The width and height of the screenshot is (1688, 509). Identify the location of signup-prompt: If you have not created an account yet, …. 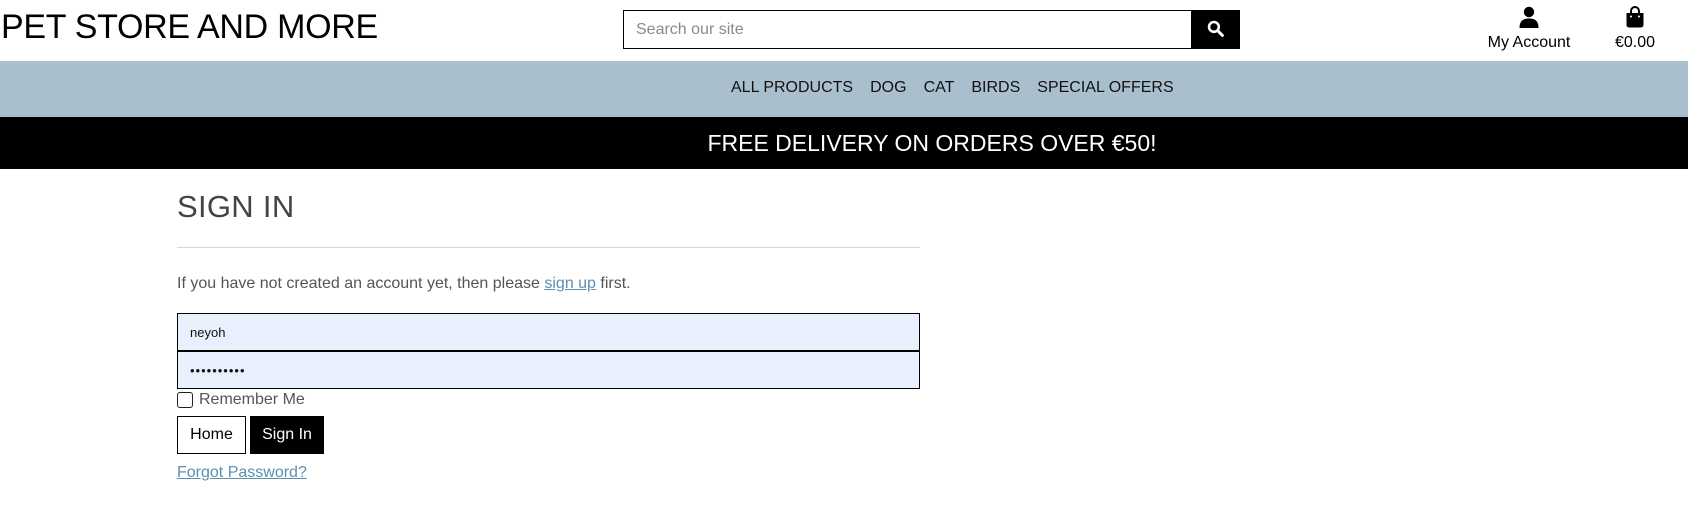
(404, 284).